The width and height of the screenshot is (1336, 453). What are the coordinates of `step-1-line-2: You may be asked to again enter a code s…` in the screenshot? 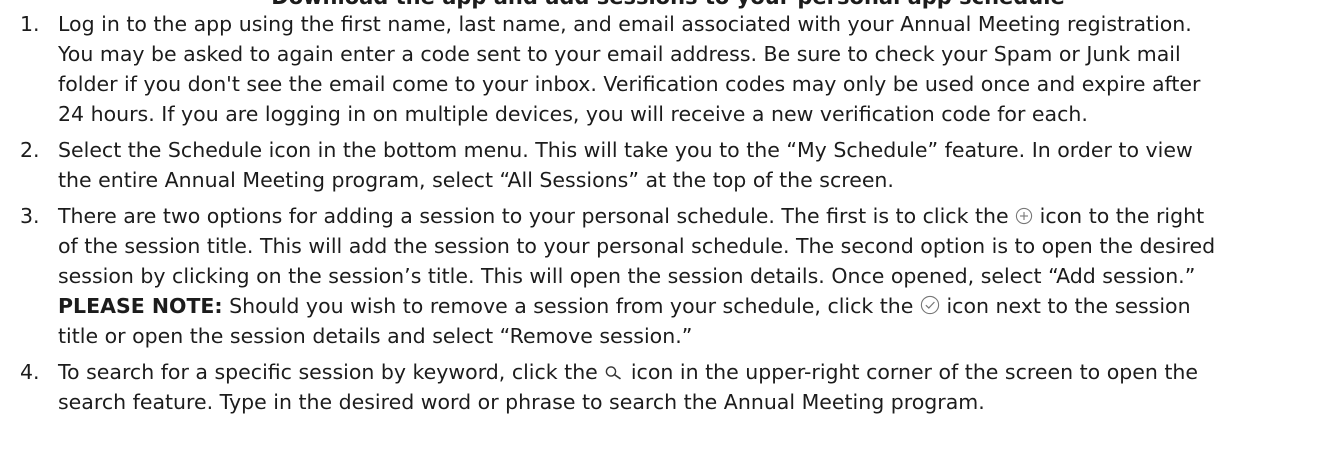 It's located at (619, 54).